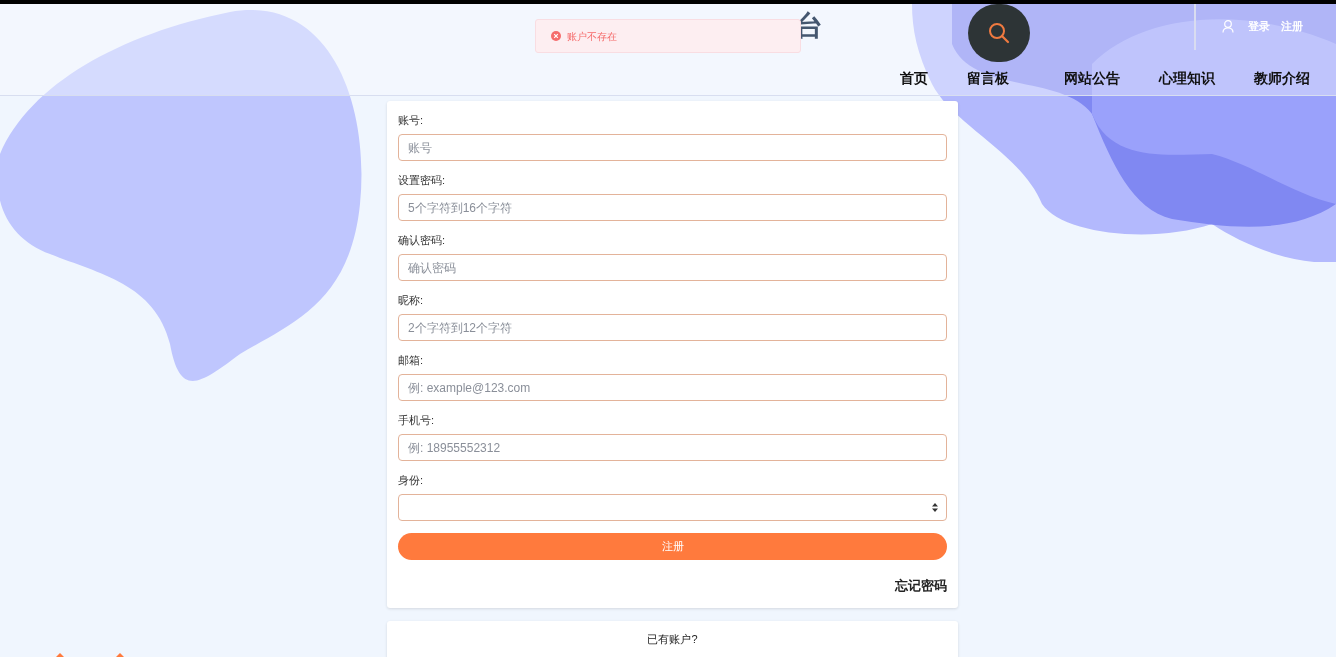 The image size is (1336, 657). Describe the element at coordinates (1092, 78) in the screenshot. I see `nav-link: 网站公告` at that location.